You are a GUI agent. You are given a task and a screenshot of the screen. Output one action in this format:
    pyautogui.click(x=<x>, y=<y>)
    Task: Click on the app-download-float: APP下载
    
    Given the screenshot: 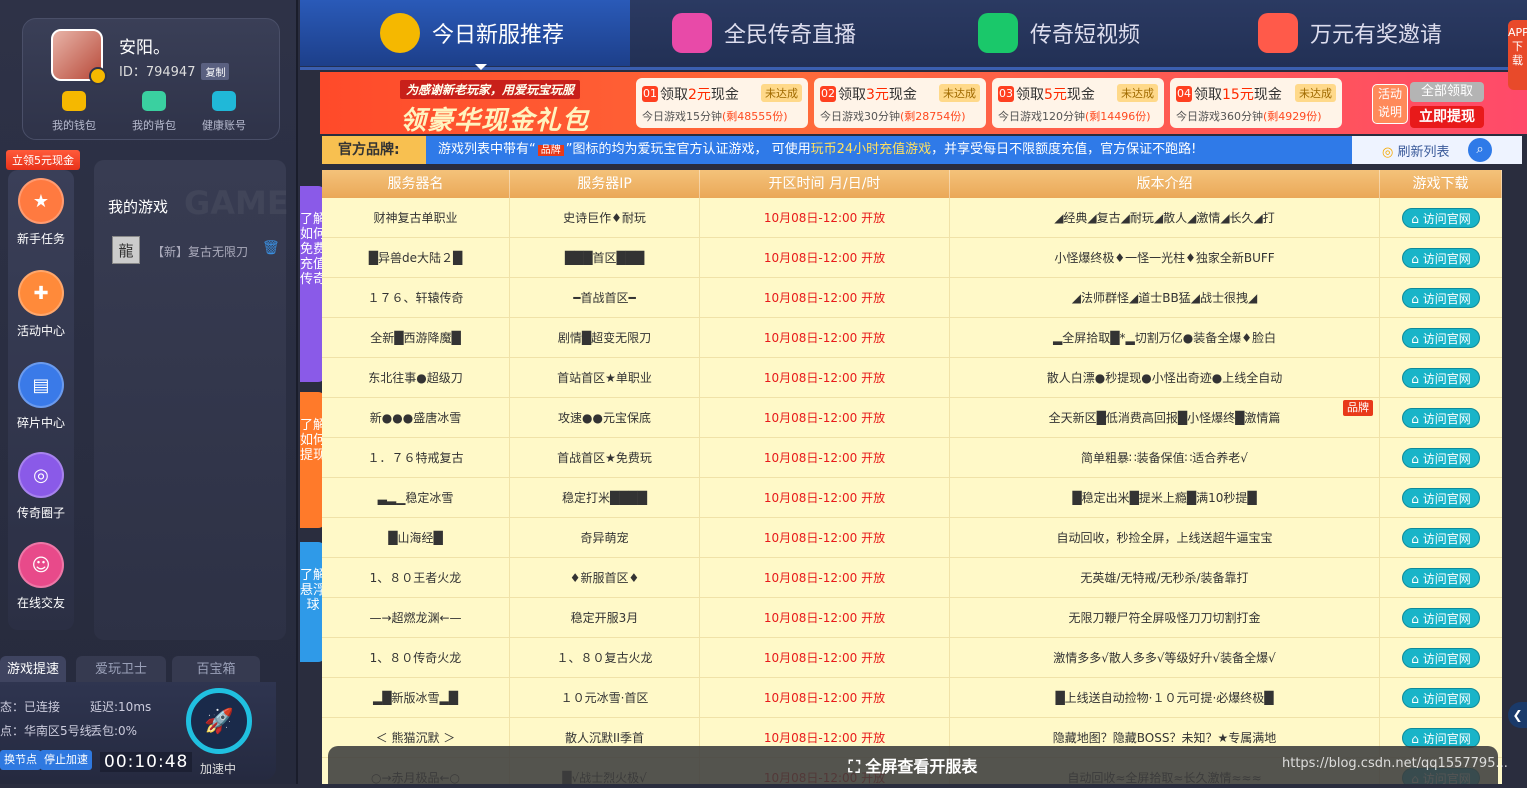 What is the action you would take?
    pyautogui.click(x=1517, y=55)
    